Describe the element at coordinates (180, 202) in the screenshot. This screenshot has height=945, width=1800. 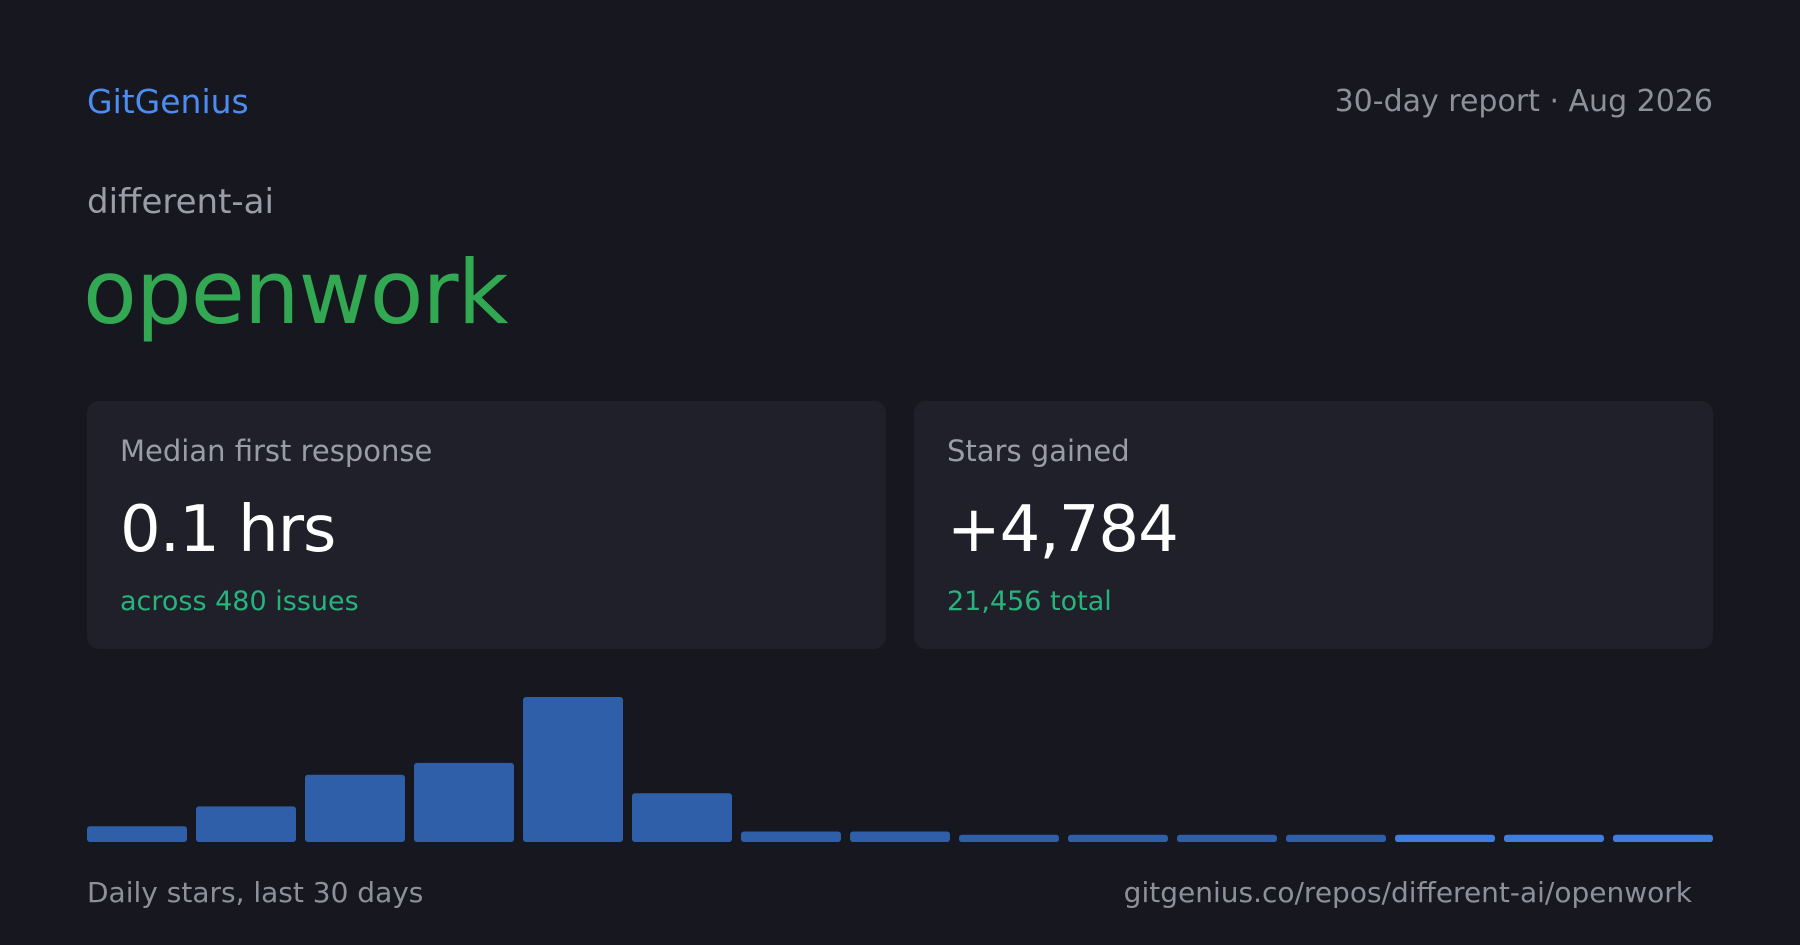
I see `repo-owner: different-ai` at that location.